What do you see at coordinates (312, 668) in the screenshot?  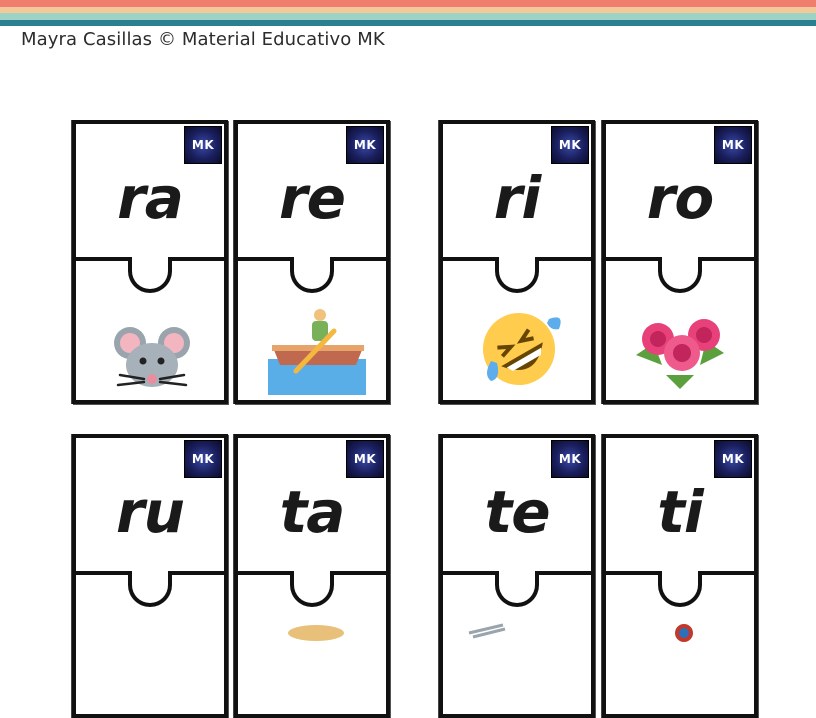 I see `cup-icon` at bounding box center [312, 668].